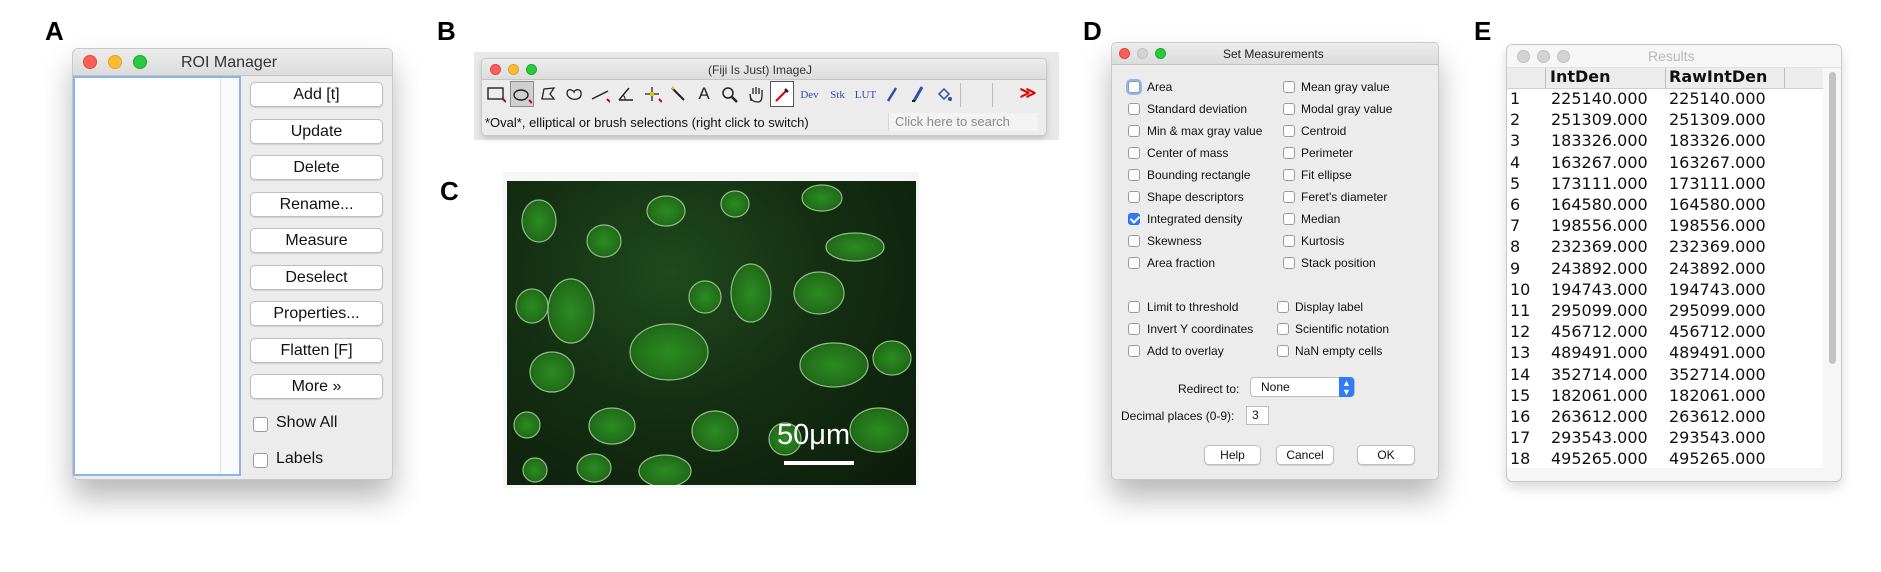  I want to click on header-cell-intden: IntDen, so click(1580, 76).